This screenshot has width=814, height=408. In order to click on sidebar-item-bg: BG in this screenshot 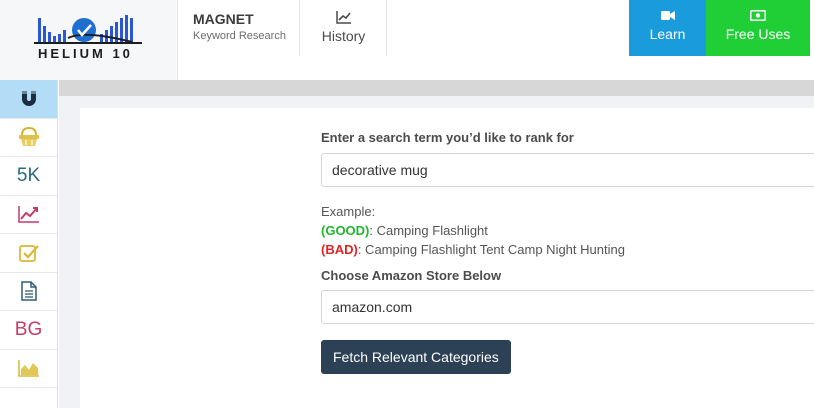, I will do `click(28, 330)`.